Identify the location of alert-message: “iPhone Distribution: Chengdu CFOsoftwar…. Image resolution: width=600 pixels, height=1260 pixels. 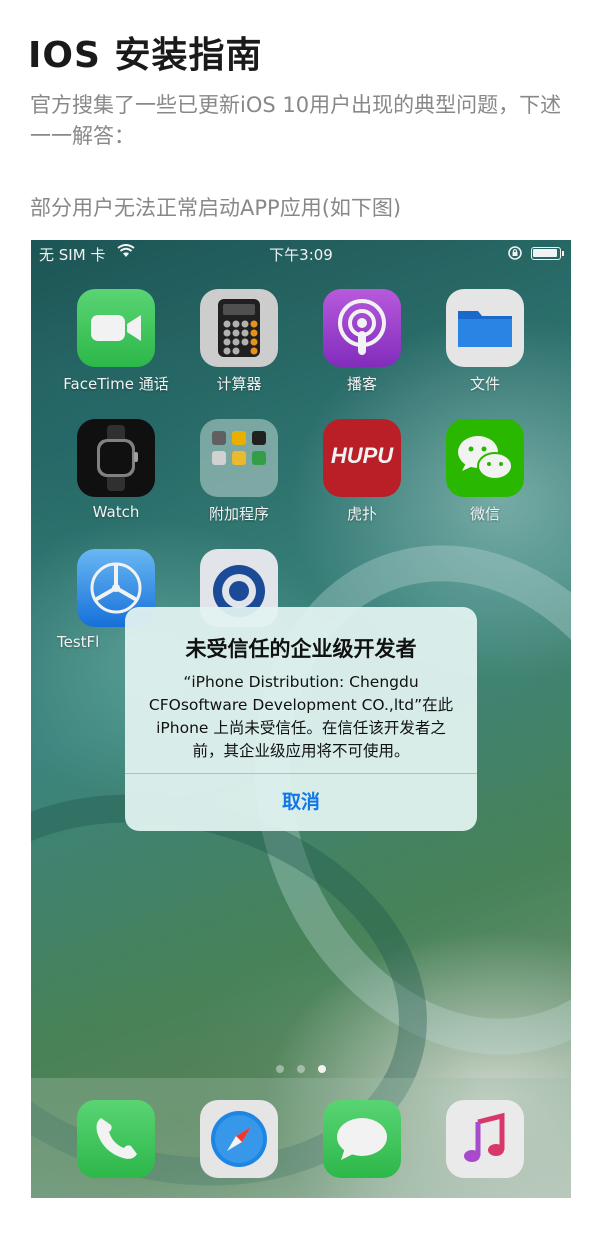
(301, 716).